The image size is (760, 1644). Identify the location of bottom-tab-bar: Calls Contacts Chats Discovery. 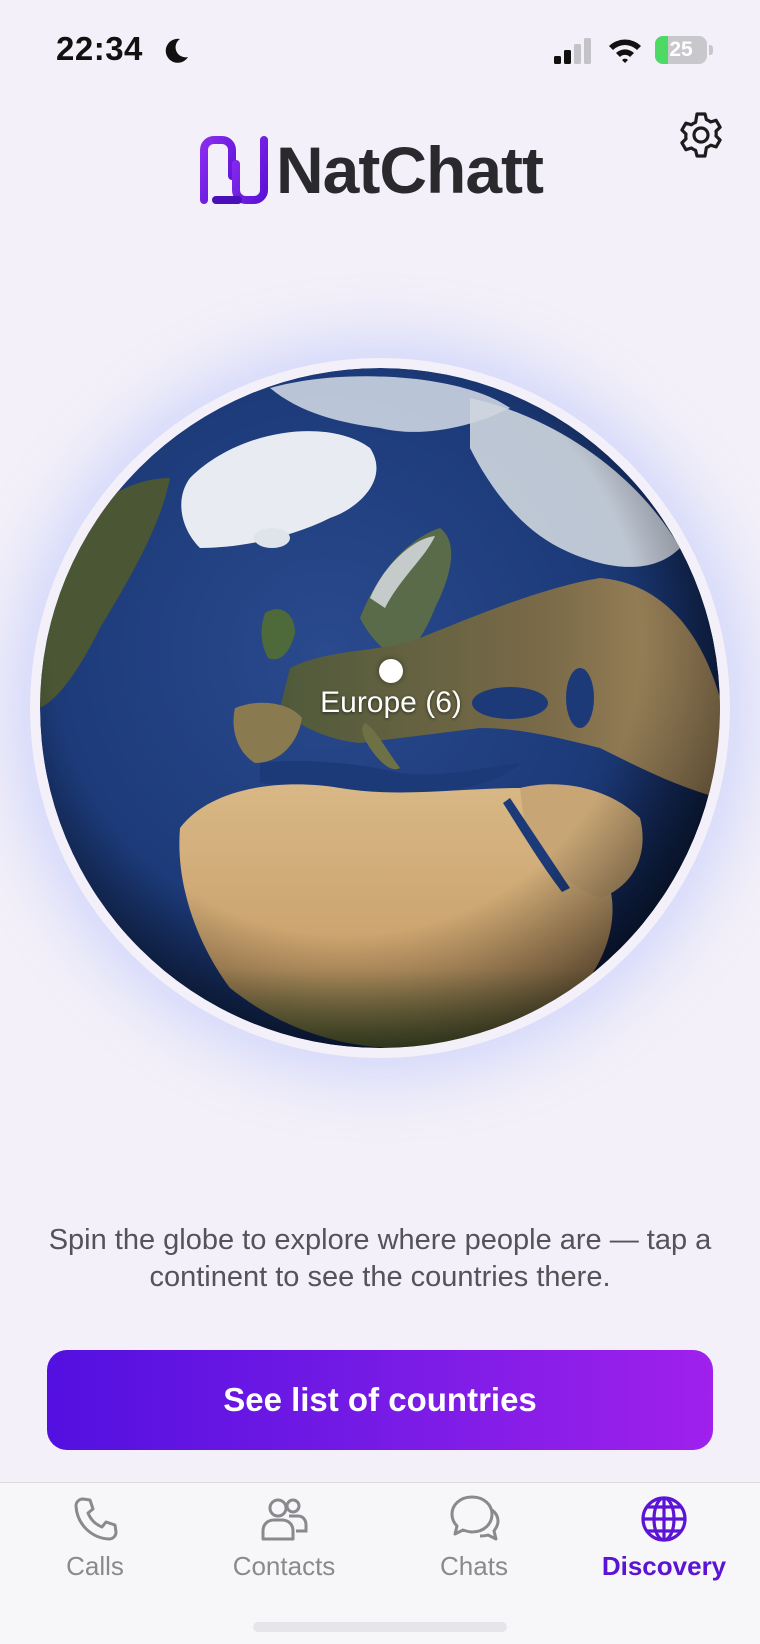
(380, 1563).